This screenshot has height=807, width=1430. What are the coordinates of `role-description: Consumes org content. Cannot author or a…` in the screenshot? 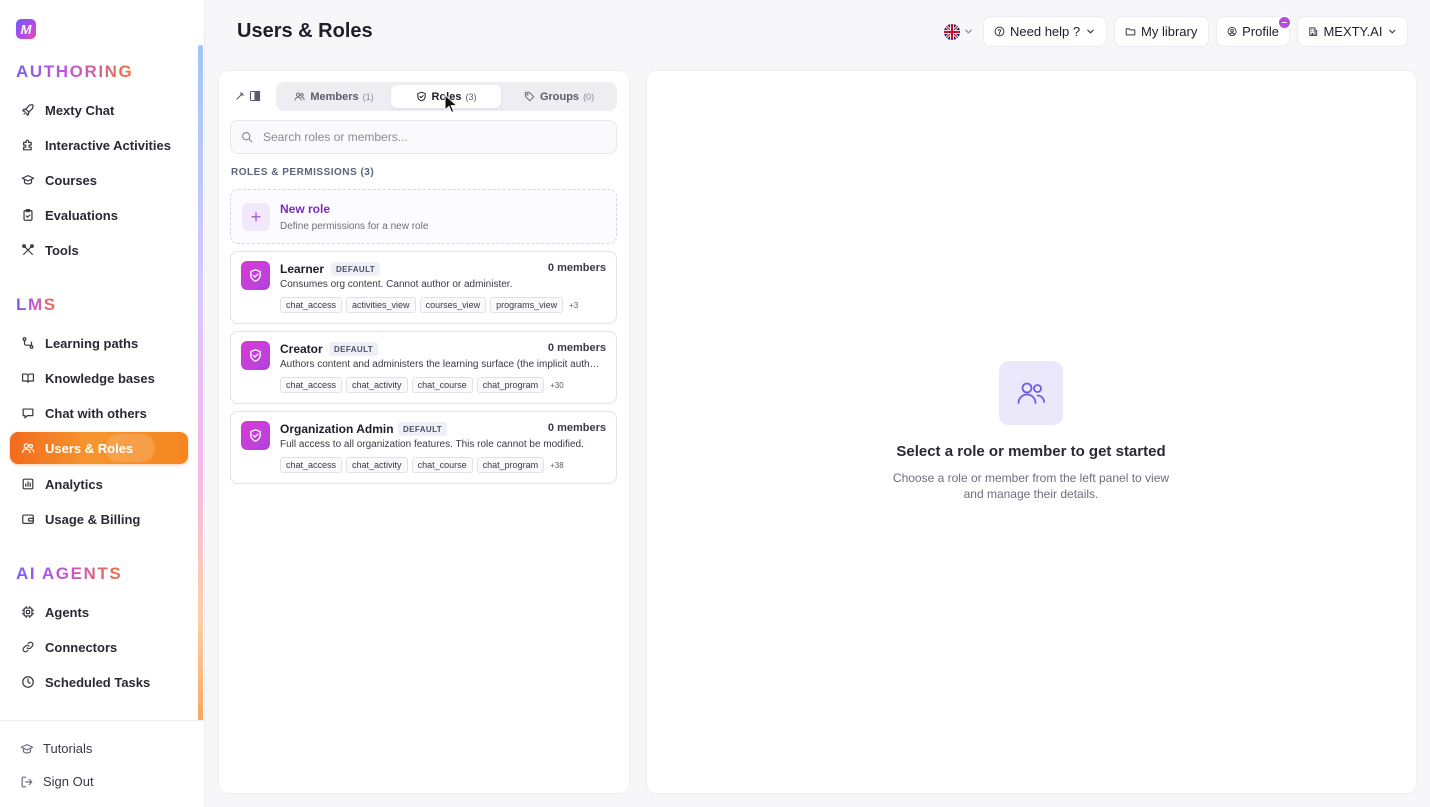 It's located at (396, 284).